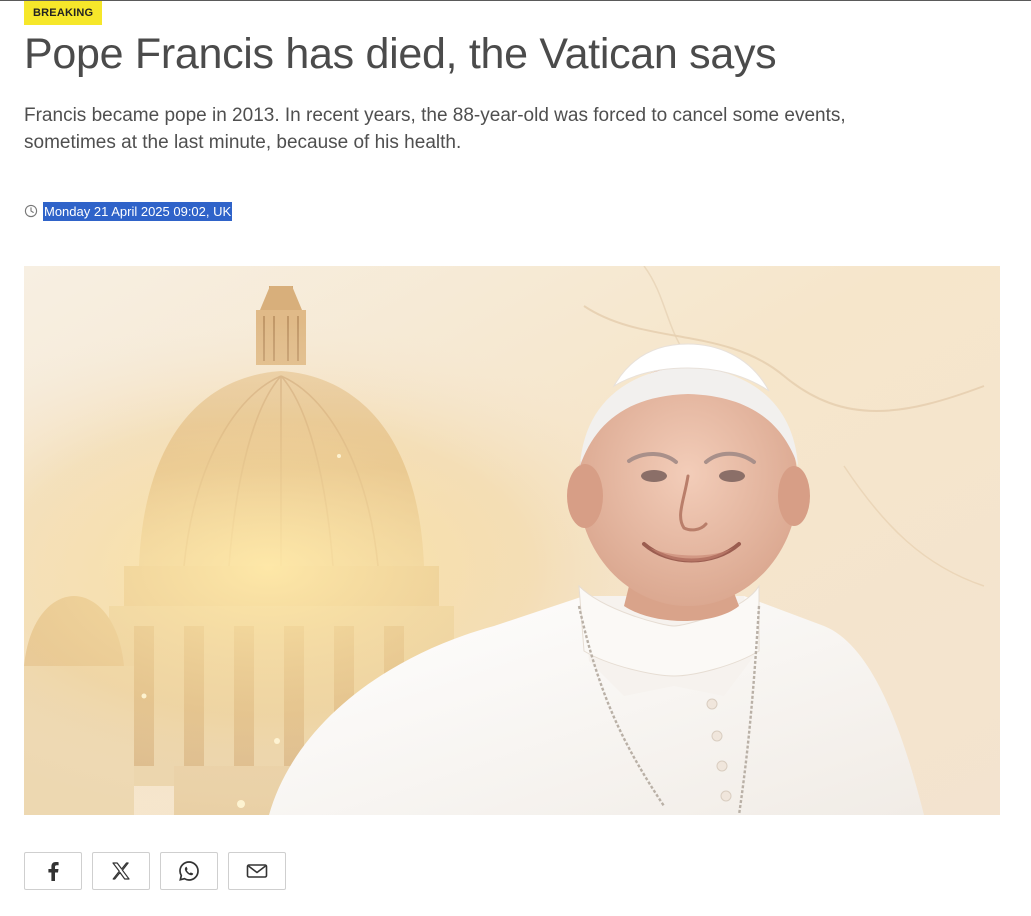  I want to click on facebook-icon, so click(53, 871).